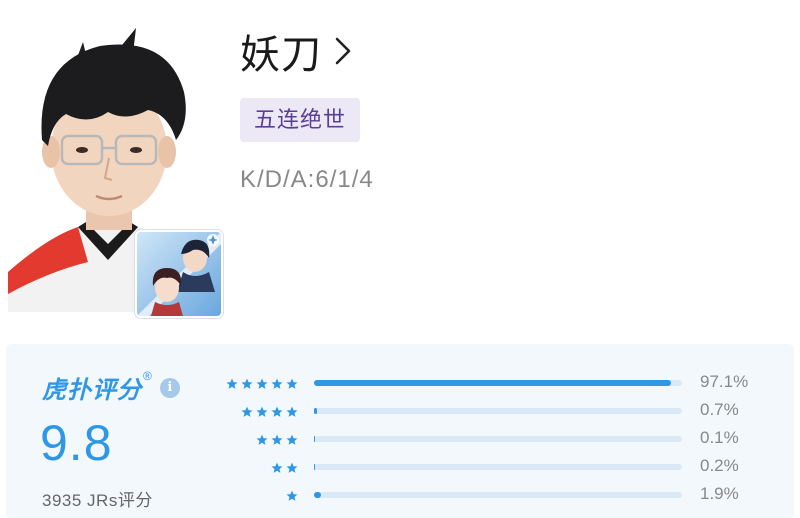 The image size is (800, 518). I want to click on player-name-link: 妖刀, so click(296, 51).